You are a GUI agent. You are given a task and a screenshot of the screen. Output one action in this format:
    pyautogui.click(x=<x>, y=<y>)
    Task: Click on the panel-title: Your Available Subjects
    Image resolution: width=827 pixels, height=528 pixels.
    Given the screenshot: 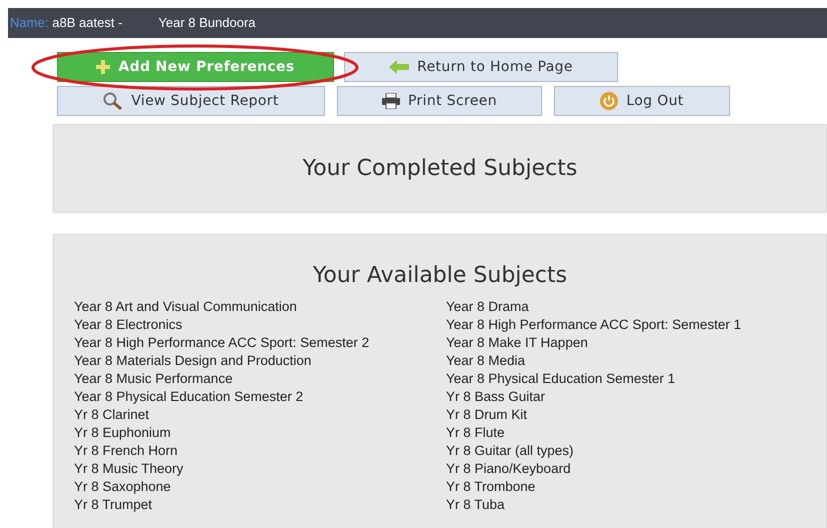 What is the action you would take?
    pyautogui.click(x=440, y=276)
    